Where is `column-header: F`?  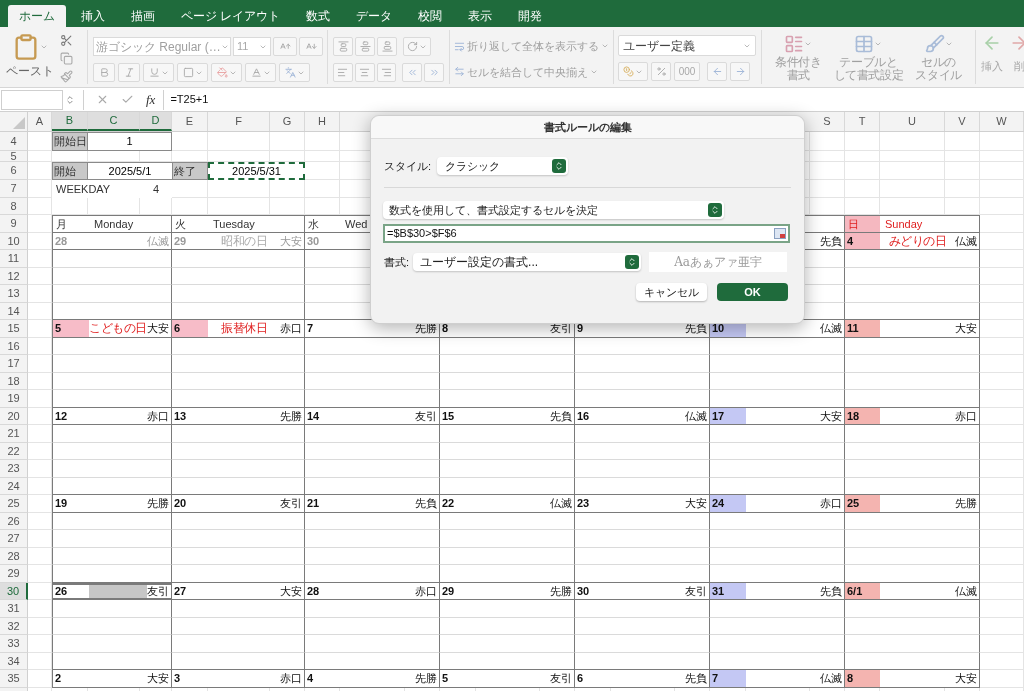
column-header: F is located at coordinates (239, 121).